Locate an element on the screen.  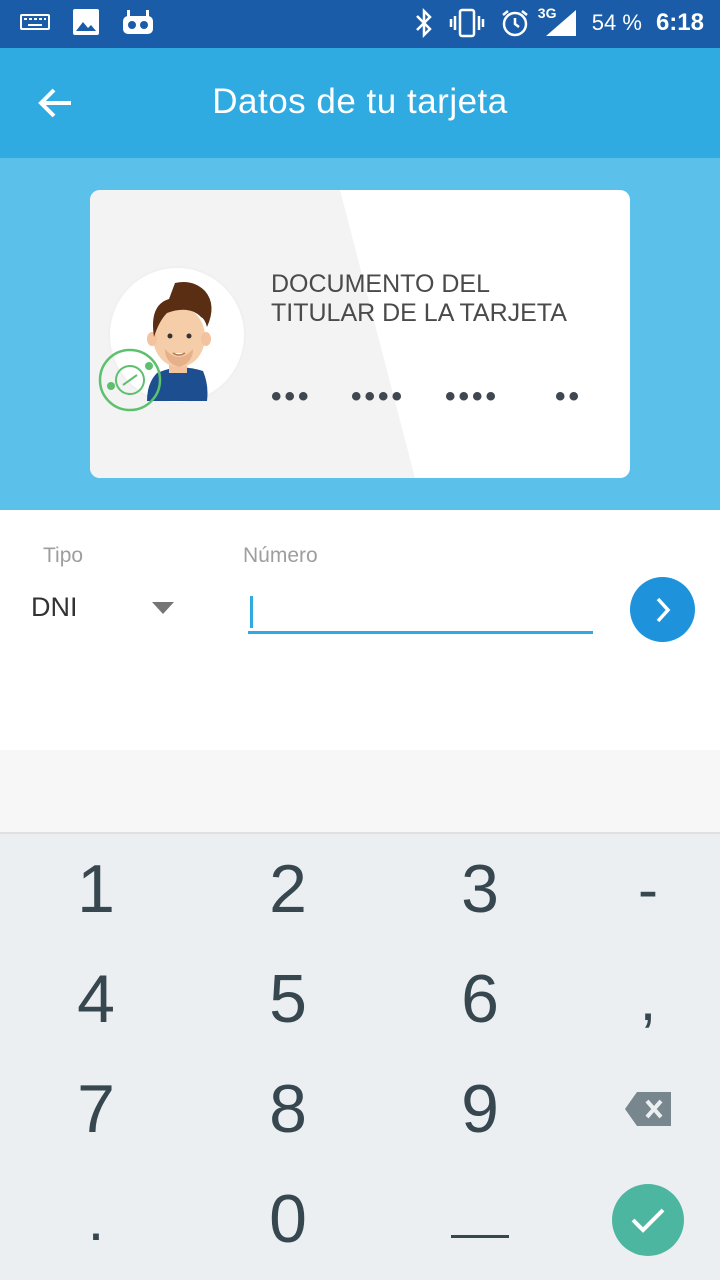
vibrate-icon is located at coordinates (467, 23).